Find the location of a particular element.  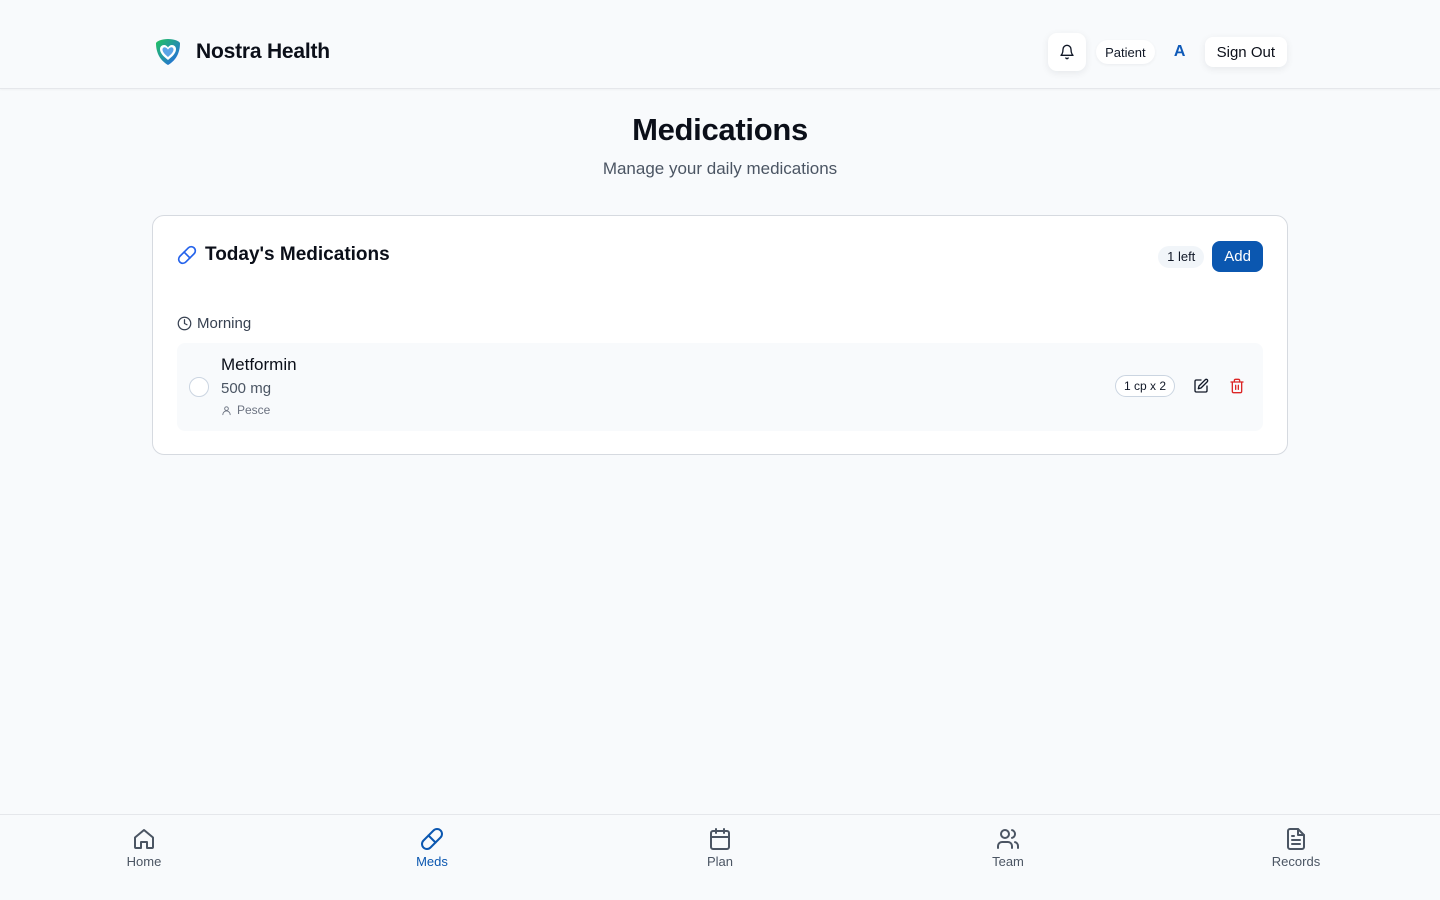

section-label: Morning is located at coordinates (224, 323).